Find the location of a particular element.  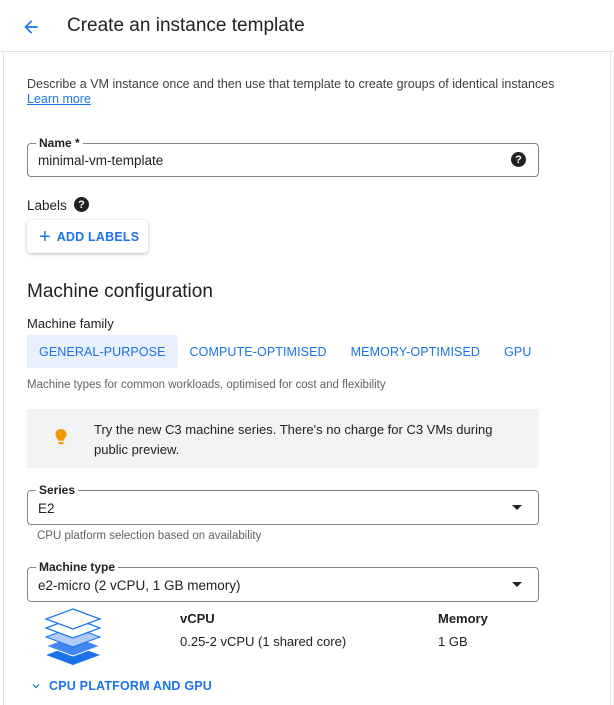

chevron-down-icon is located at coordinates (36, 686).